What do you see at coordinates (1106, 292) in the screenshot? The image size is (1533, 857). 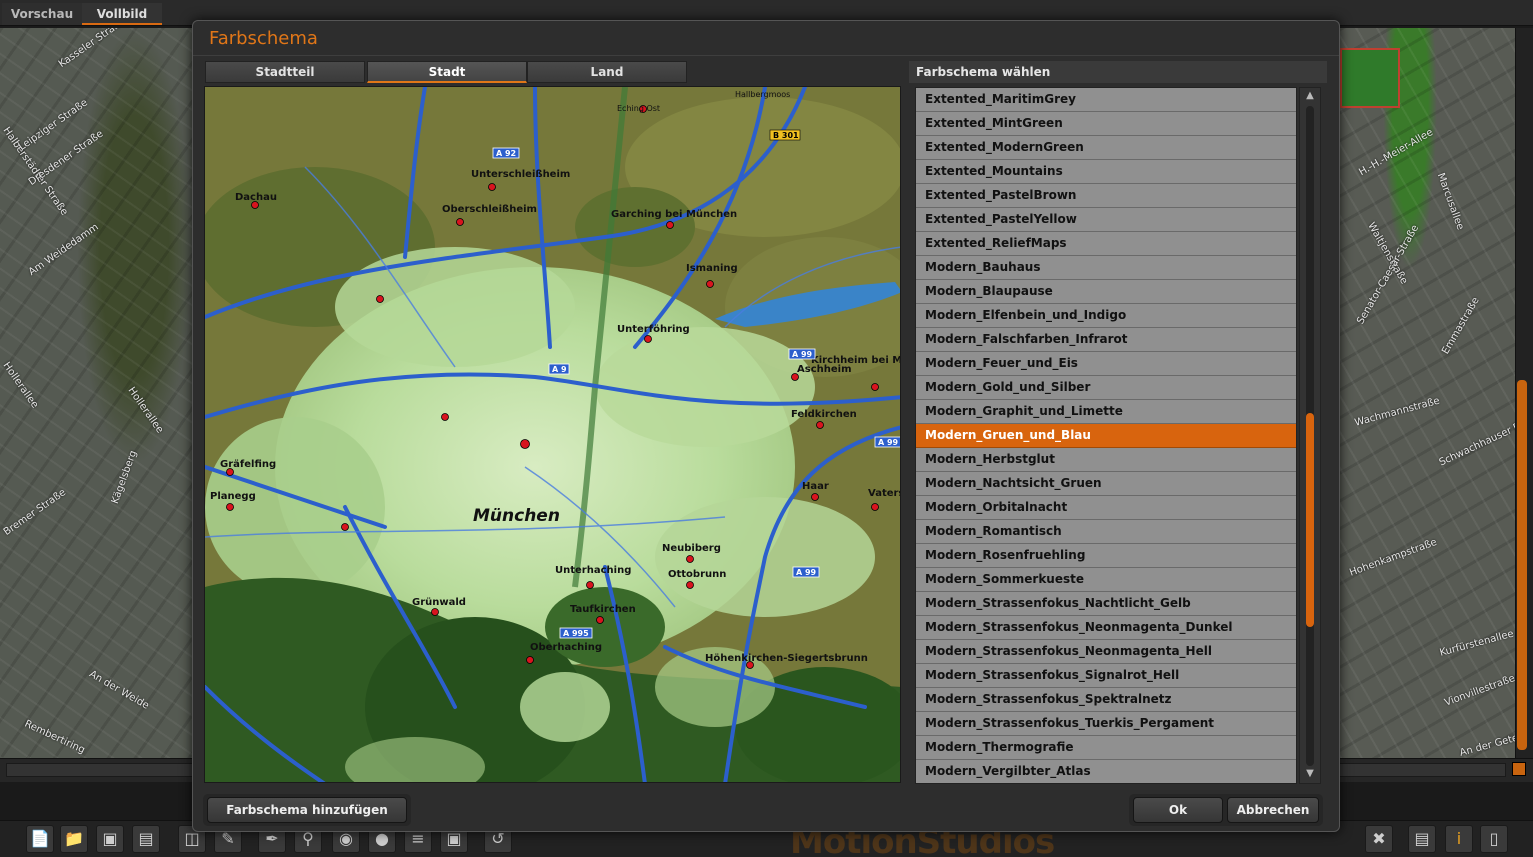 I see `list-item: Modern_Blaupause` at bounding box center [1106, 292].